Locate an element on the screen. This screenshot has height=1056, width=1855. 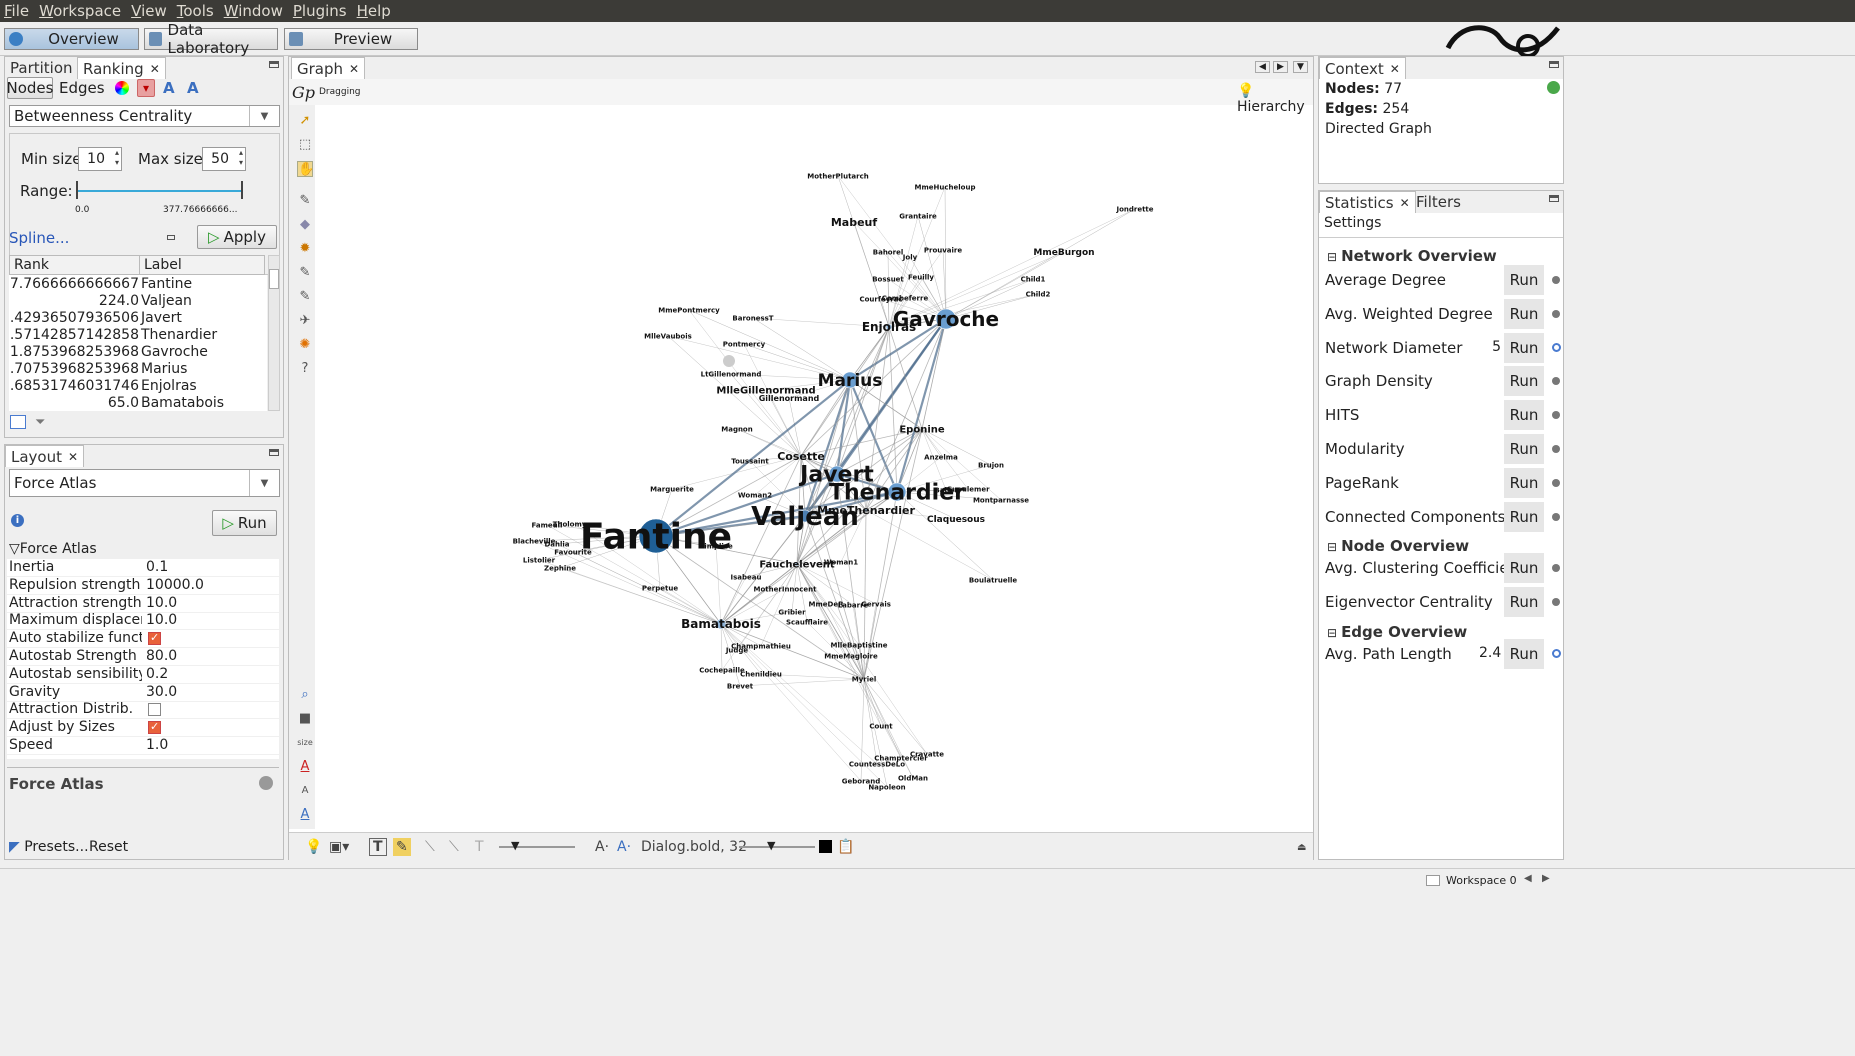
node-label: Gueulemer is located at coordinates (968, 489).